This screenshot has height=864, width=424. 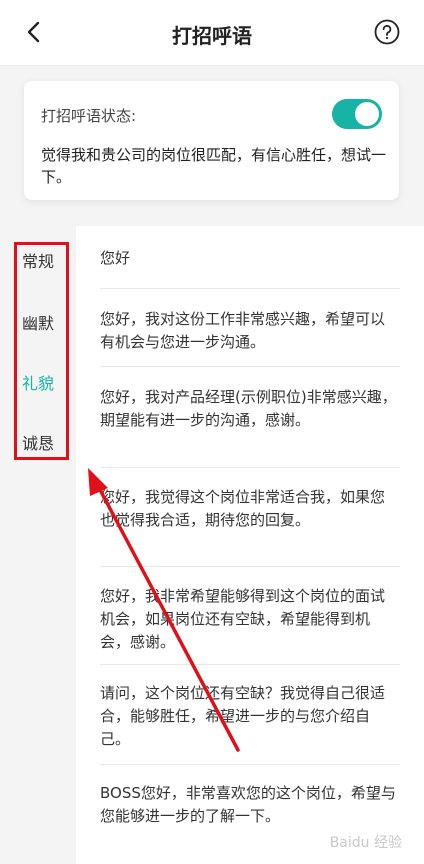 I want to click on page-title: 打招呼语, so click(x=212, y=36).